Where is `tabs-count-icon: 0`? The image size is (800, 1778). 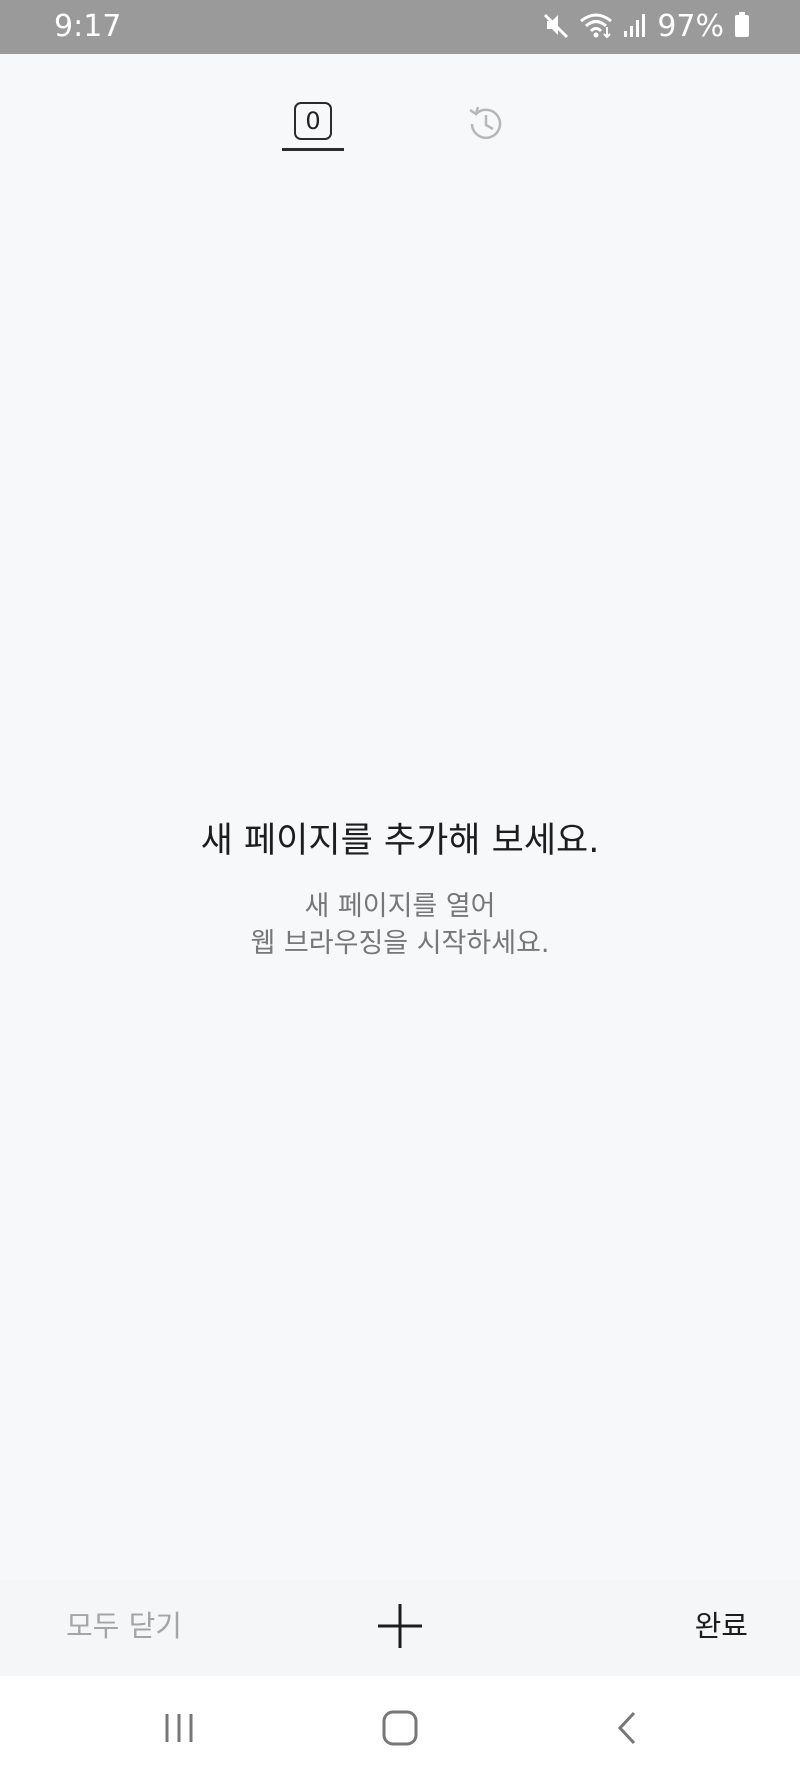 tabs-count-icon: 0 is located at coordinates (313, 121).